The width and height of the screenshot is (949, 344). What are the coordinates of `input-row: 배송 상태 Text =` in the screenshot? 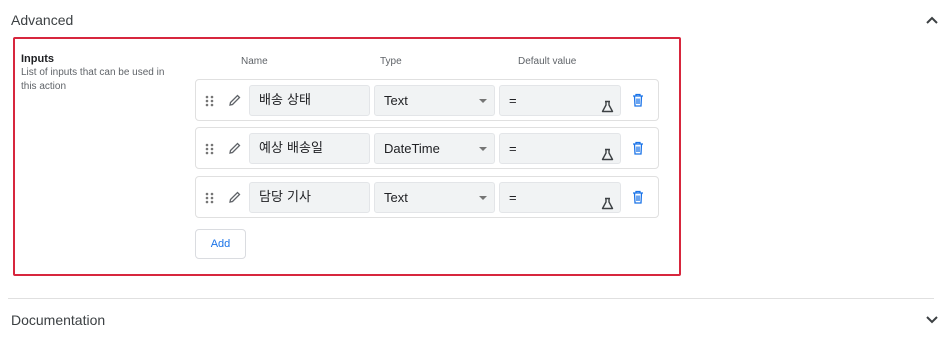 It's located at (427, 100).